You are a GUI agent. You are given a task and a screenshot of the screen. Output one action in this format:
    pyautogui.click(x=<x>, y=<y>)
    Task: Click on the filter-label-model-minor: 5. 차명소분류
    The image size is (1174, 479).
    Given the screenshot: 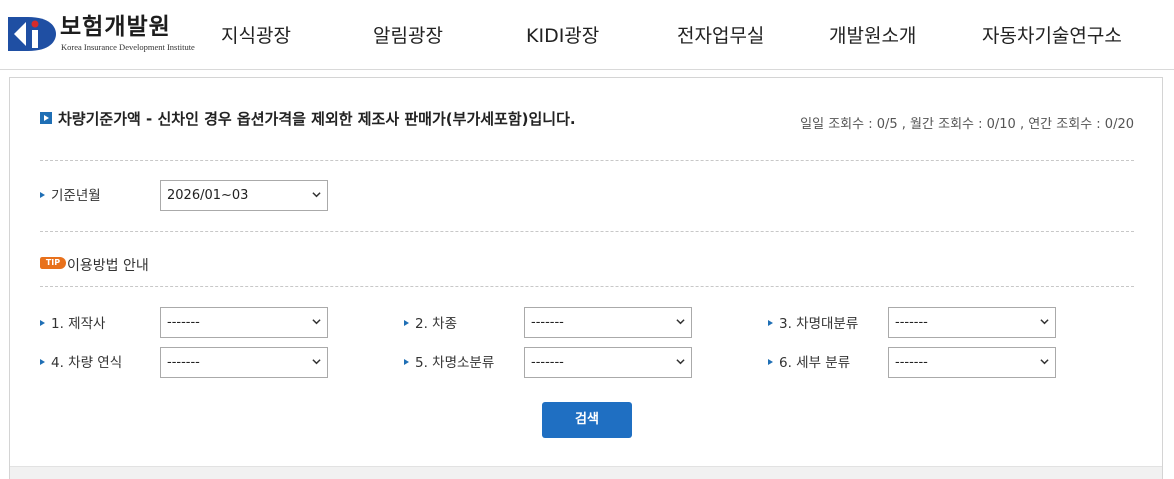 What is the action you would take?
    pyautogui.click(x=449, y=361)
    